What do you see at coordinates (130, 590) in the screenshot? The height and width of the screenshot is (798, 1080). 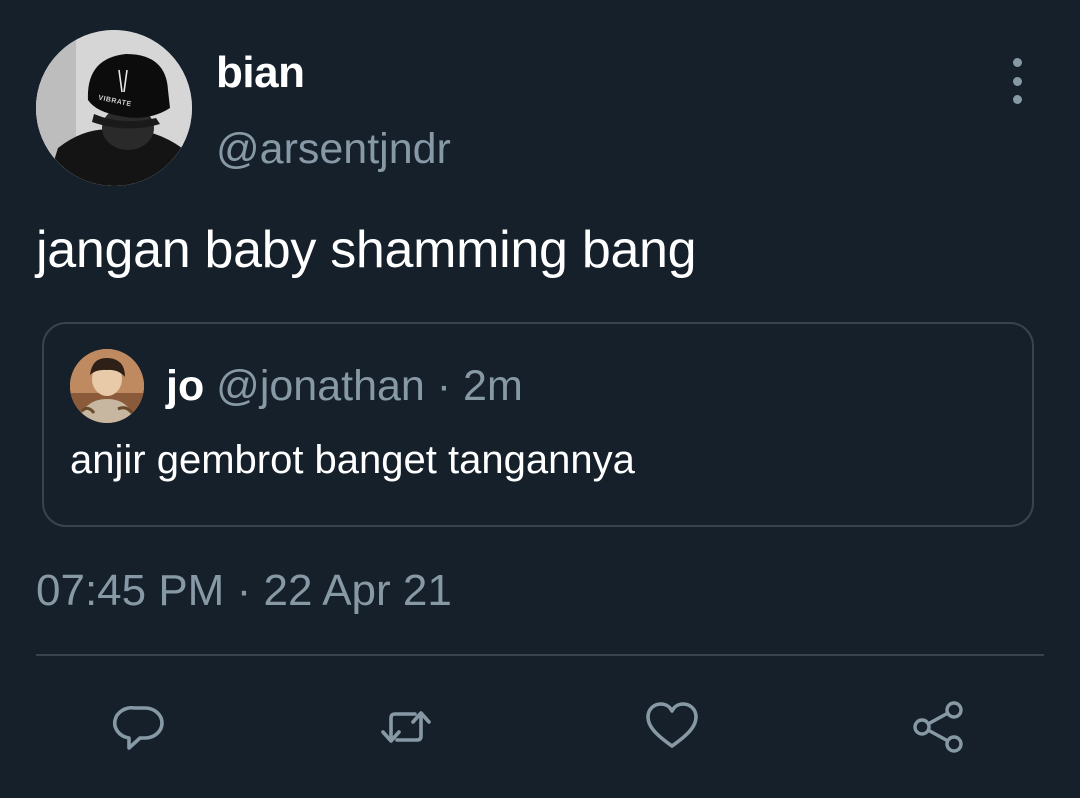 I see `timestamp-time: 07:45 PM` at bounding box center [130, 590].